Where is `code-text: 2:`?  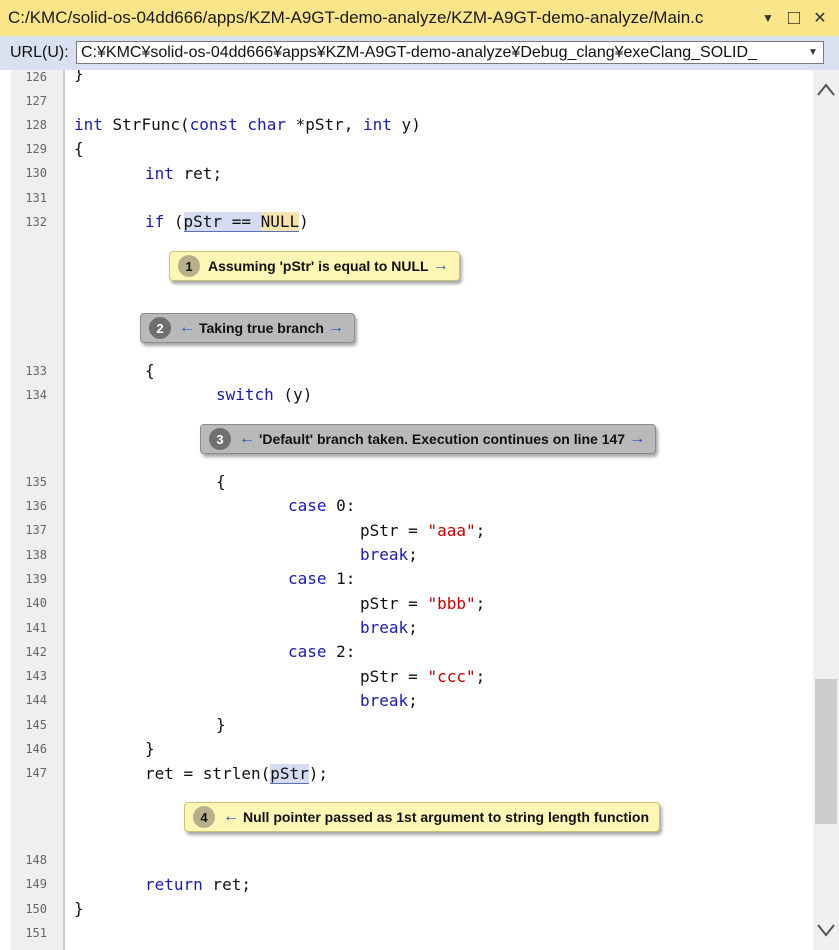 code-text: 2: is located at coordinates (341, 651).